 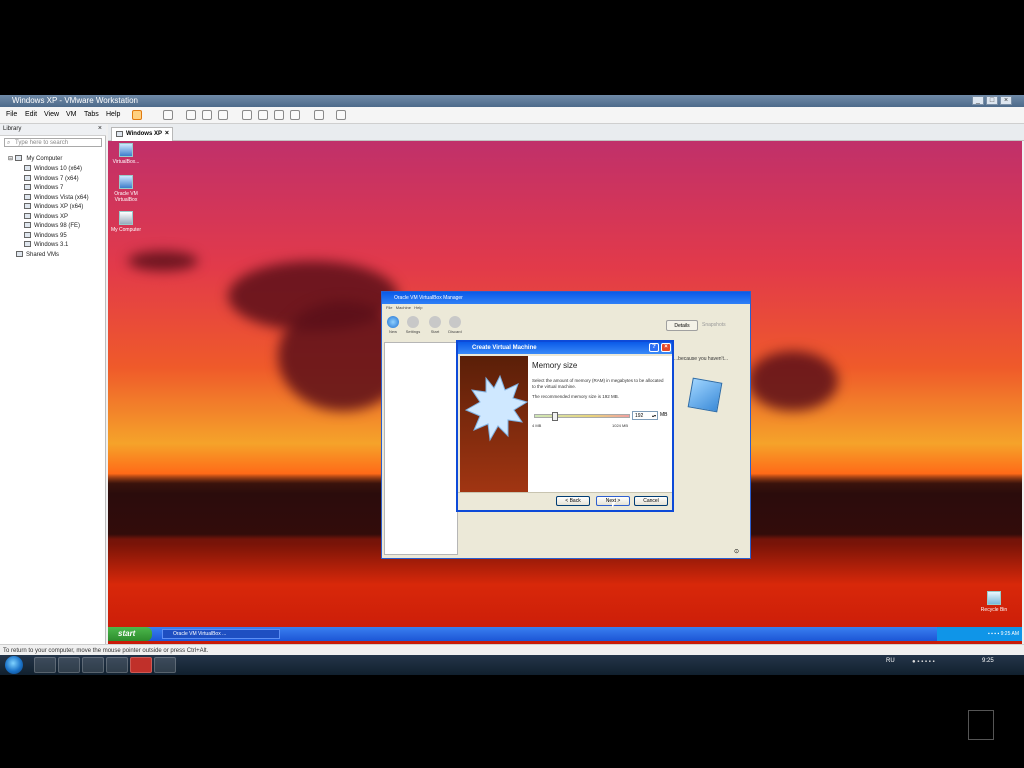 What do you see at coordinates (35, 159) in the screenshot?
I see `tree-my-computer: ⊟ My Computer` at bounding box center [35, 159].